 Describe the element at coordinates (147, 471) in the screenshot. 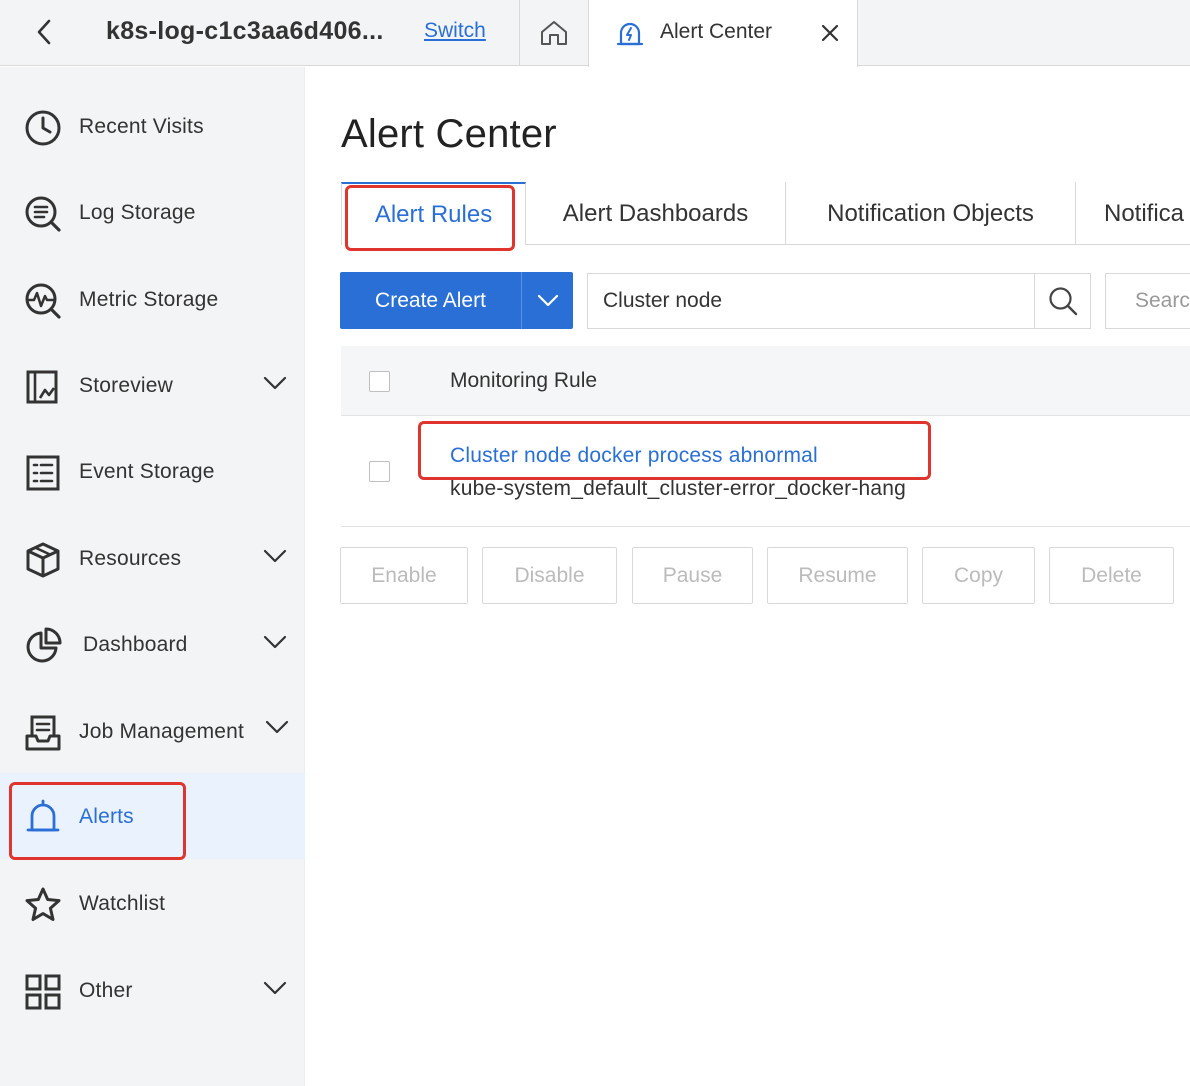

I see `sidebar-item-label: Event Storage` at that location.